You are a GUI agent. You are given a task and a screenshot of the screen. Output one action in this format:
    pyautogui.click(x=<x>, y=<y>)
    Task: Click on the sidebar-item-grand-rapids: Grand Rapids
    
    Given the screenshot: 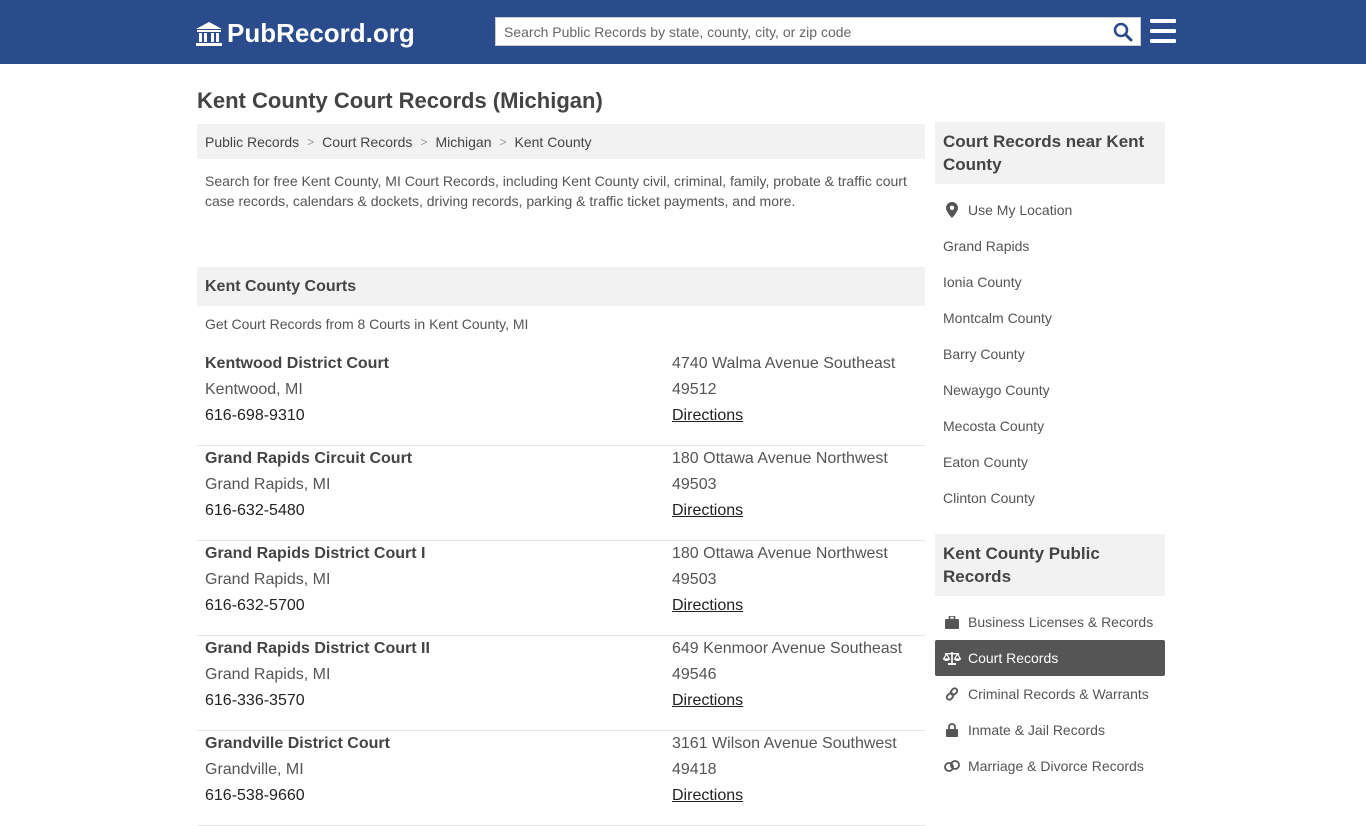 What is the action you would take?
    pyautogui.click(x=1050, y=246)
    